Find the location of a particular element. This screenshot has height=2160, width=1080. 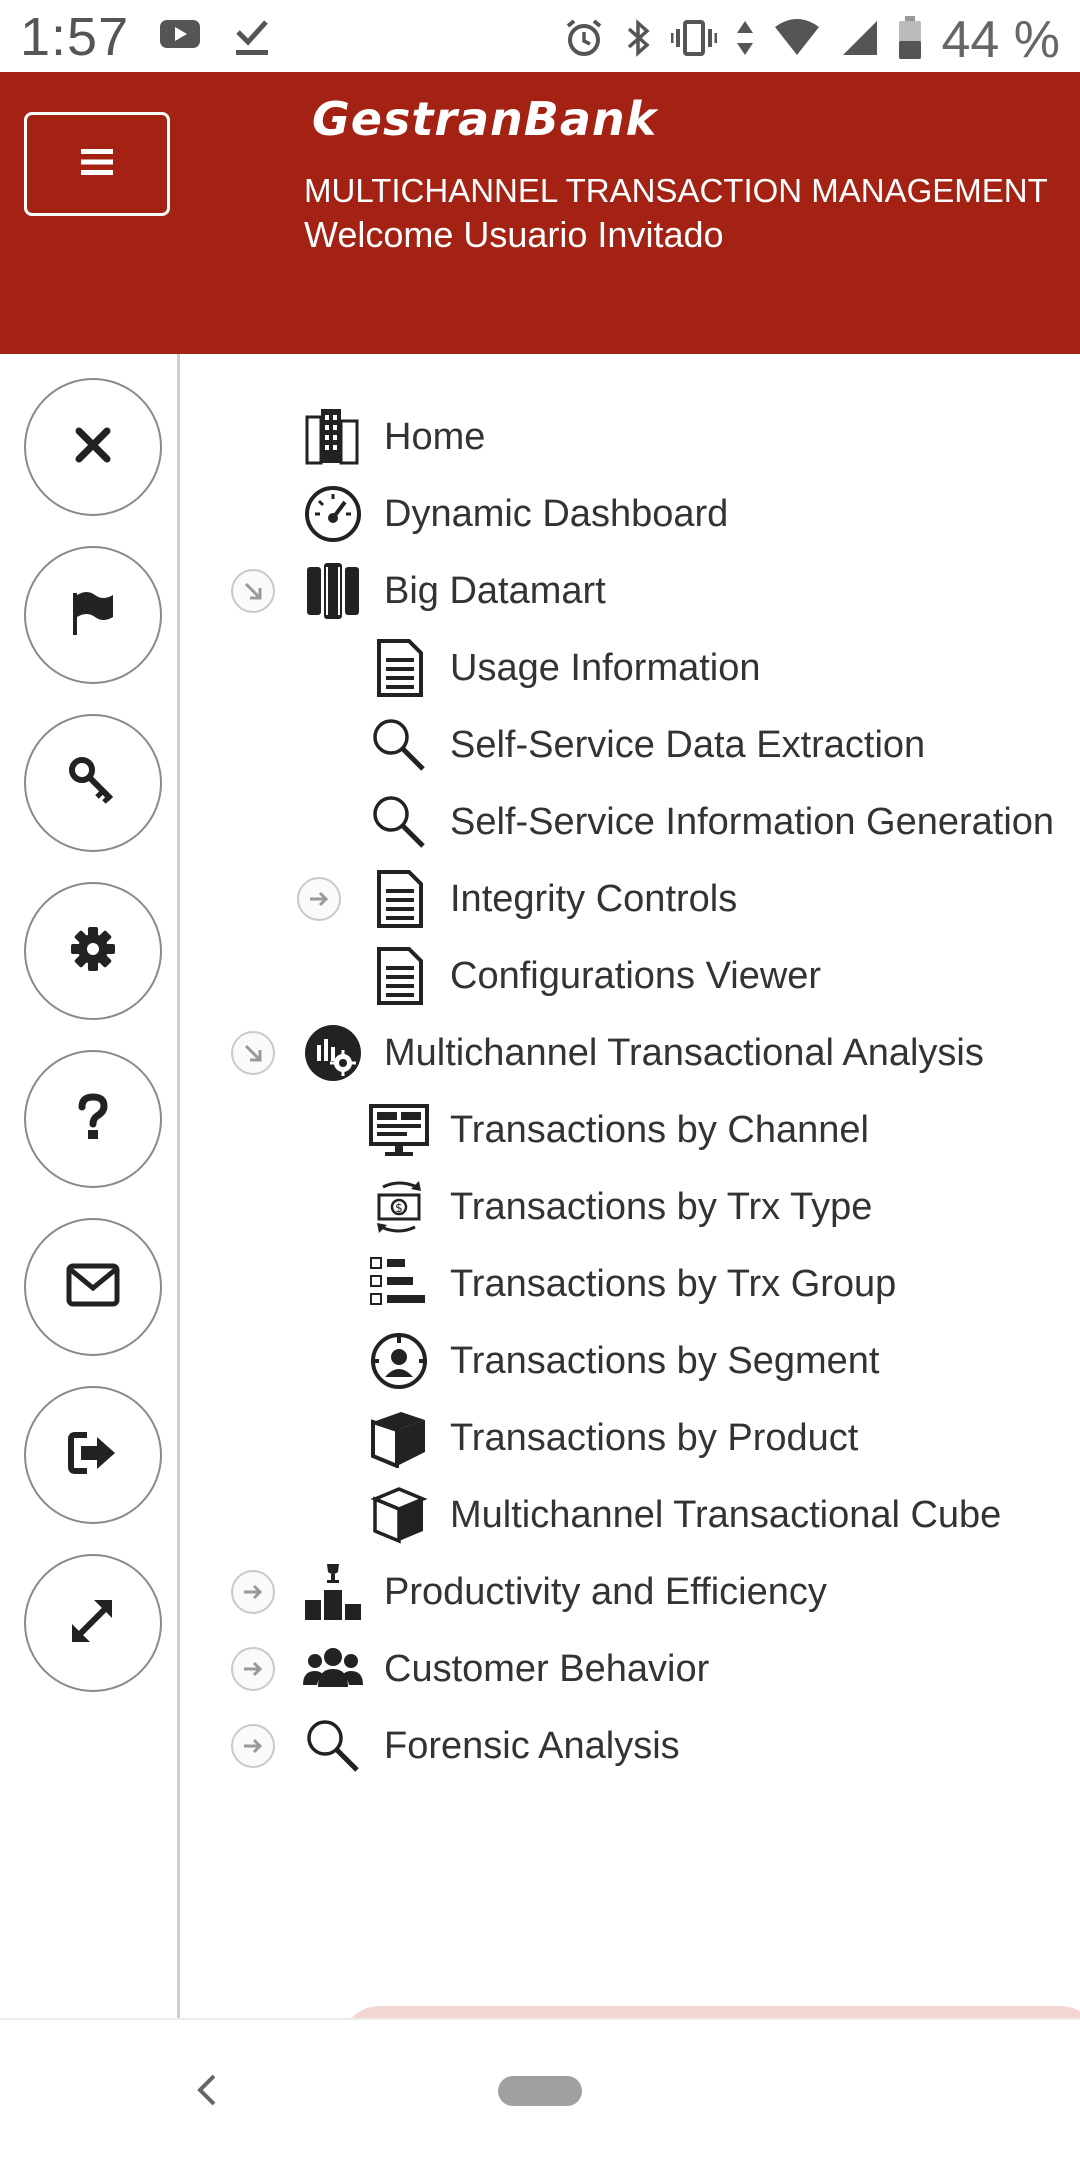

money-exchange-icon: $ is located at coordinates (399, 1207).